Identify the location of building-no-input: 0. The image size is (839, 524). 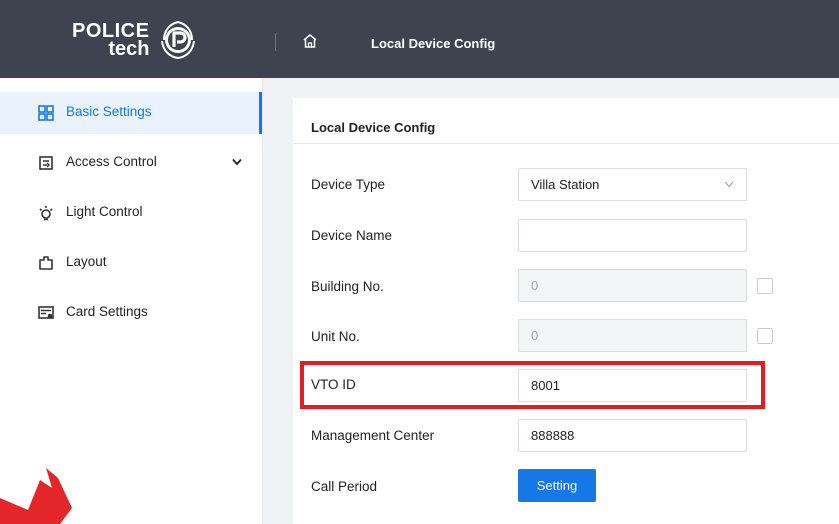
(632, 285).